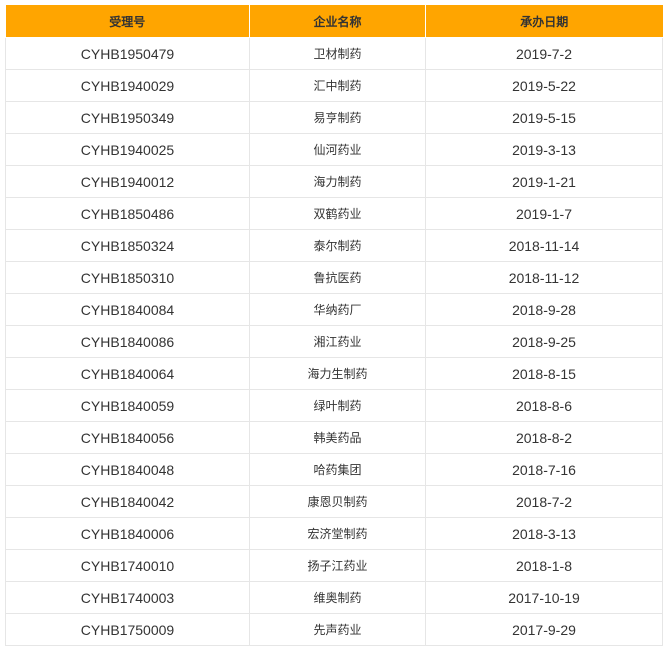 This screenshot has width=667, height=652. I want to click on handling-date-cell: 2018-11-12, so click(544, 277).